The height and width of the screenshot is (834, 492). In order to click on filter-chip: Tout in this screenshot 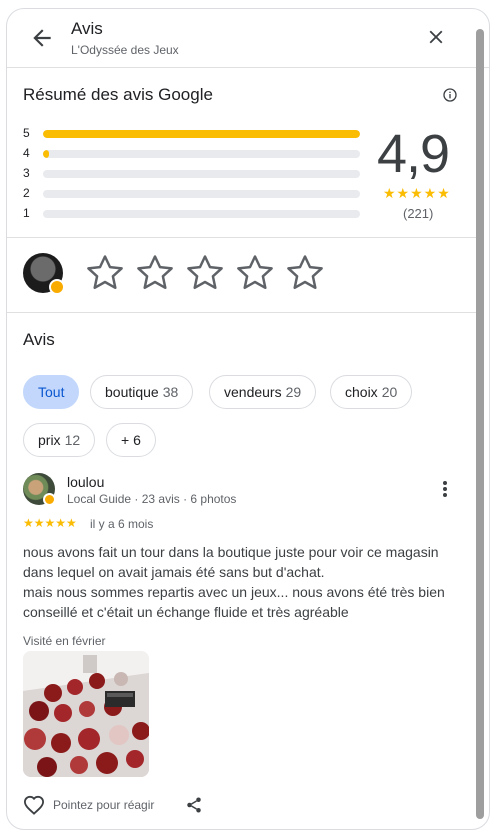, I will do `click(51, 392)`.